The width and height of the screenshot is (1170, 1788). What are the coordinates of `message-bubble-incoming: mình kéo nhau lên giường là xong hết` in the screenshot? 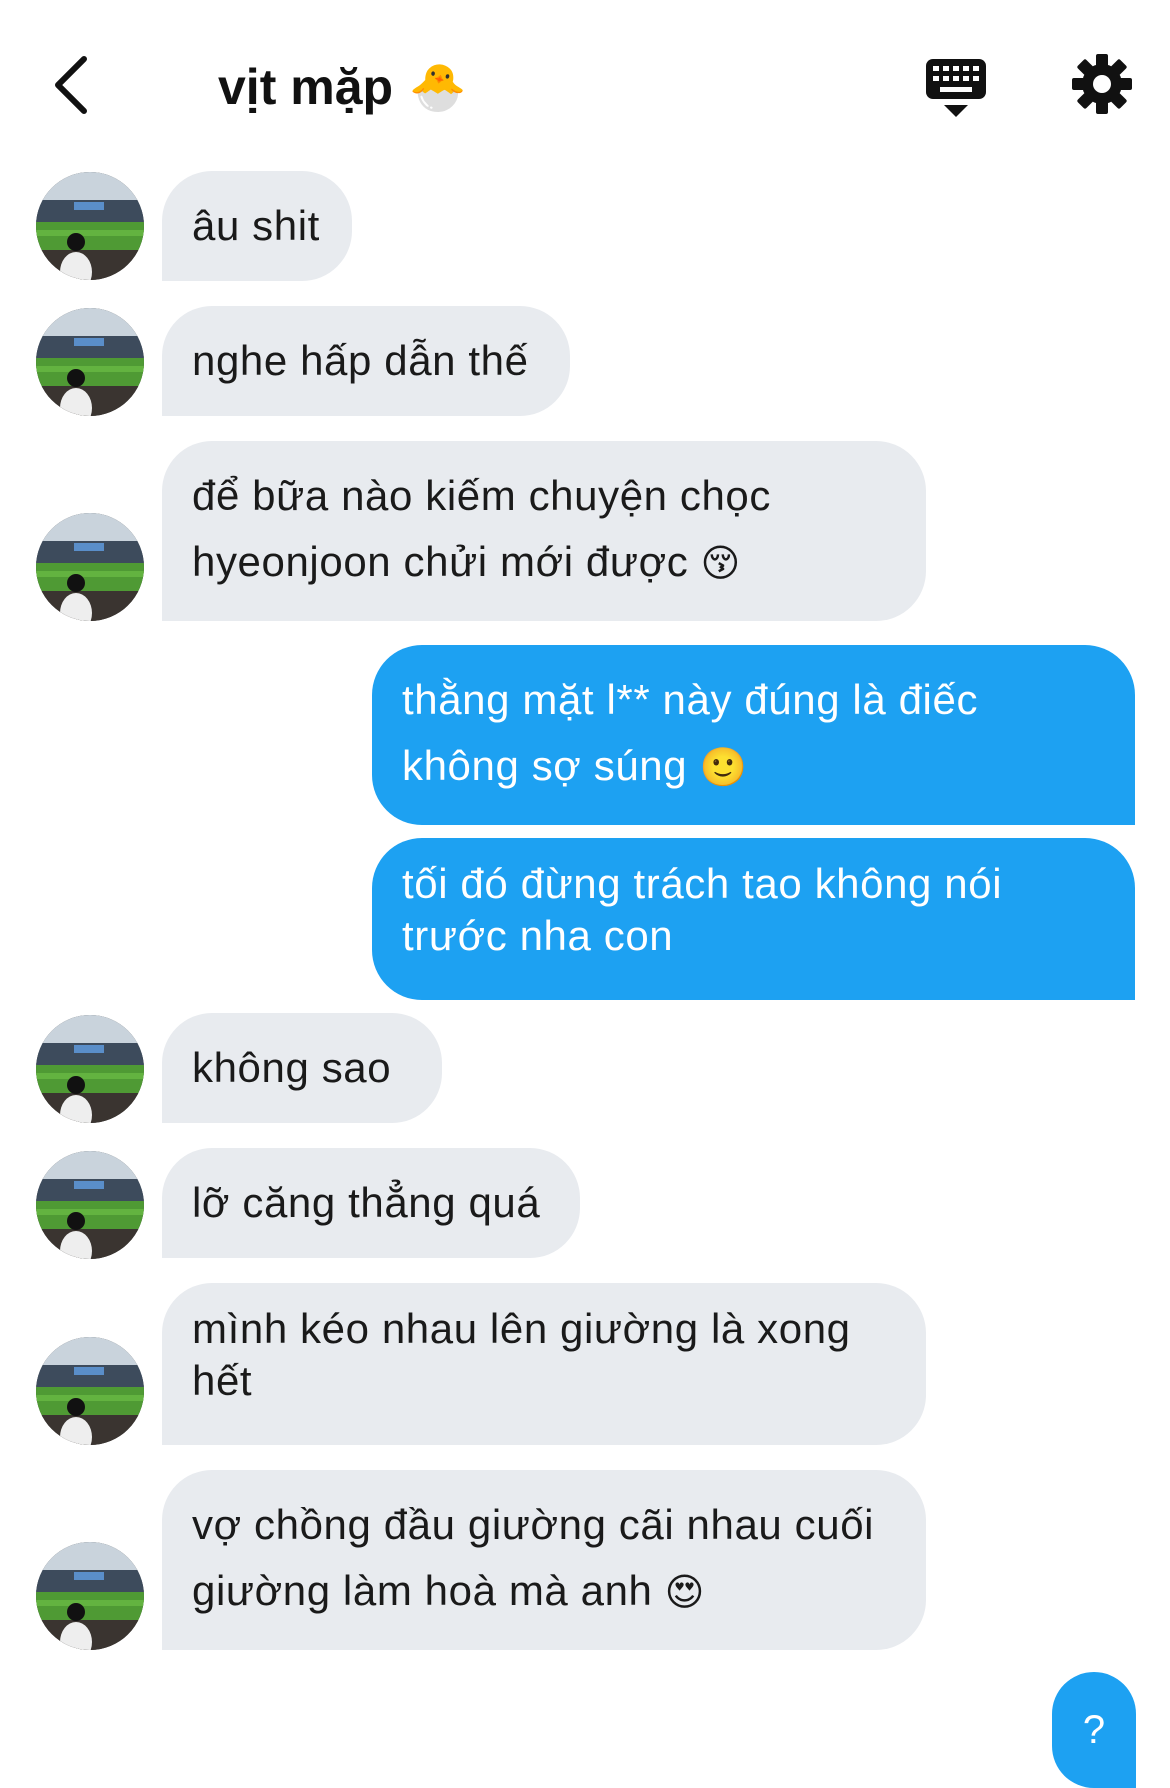 It's located at (544, 1364).